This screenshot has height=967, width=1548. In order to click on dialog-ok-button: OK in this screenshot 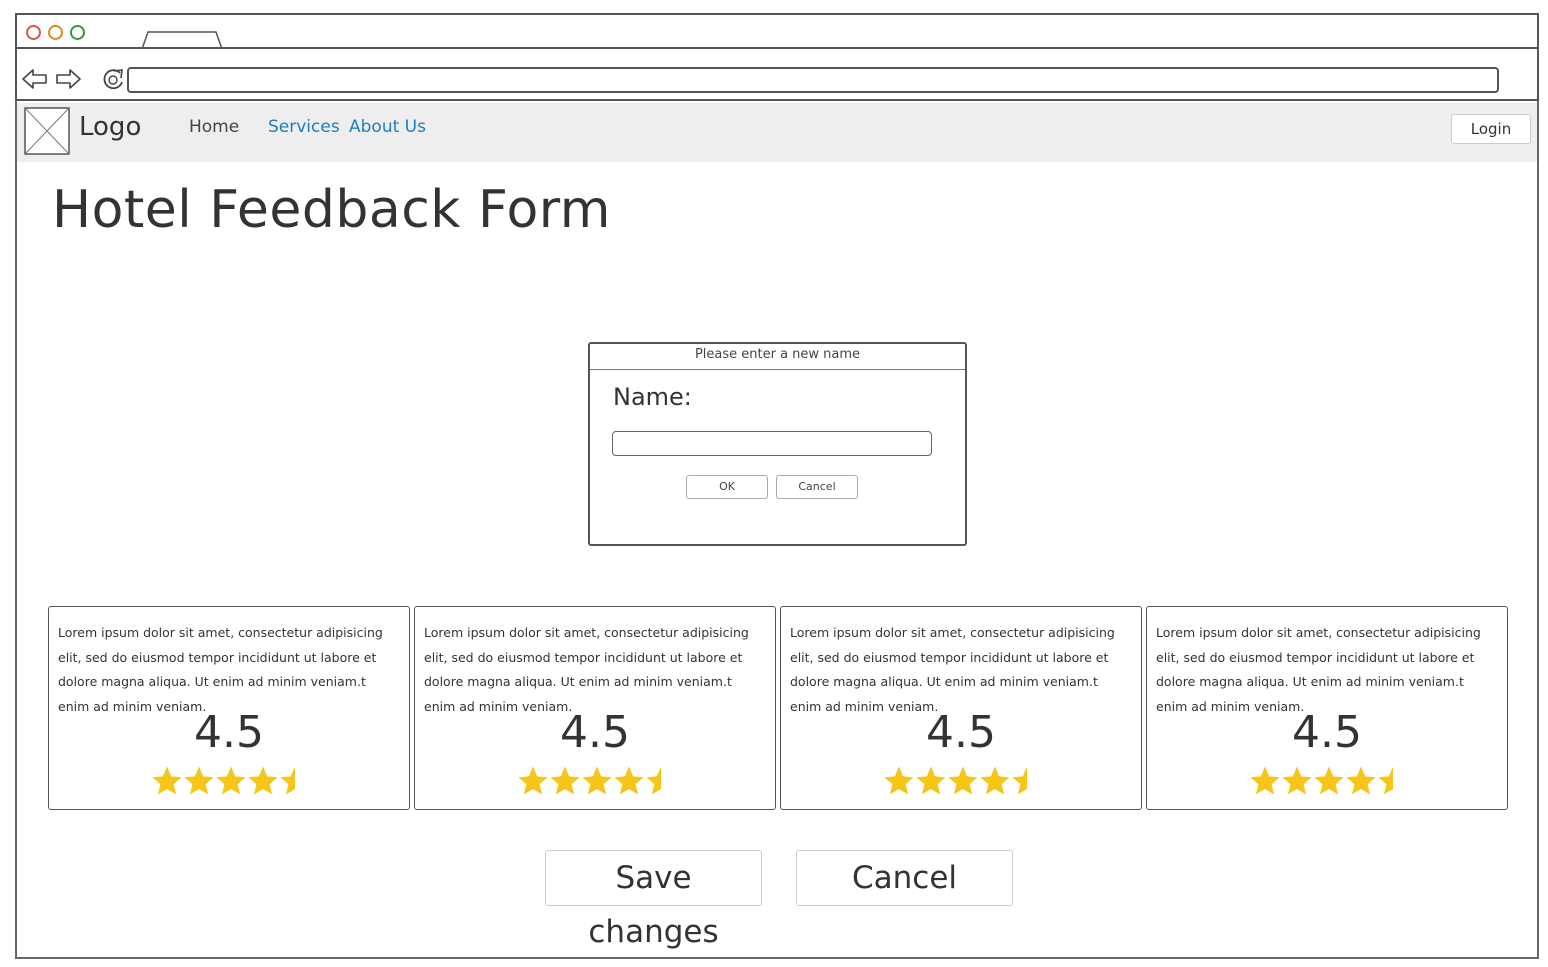, I will do `click(727, 487)`.